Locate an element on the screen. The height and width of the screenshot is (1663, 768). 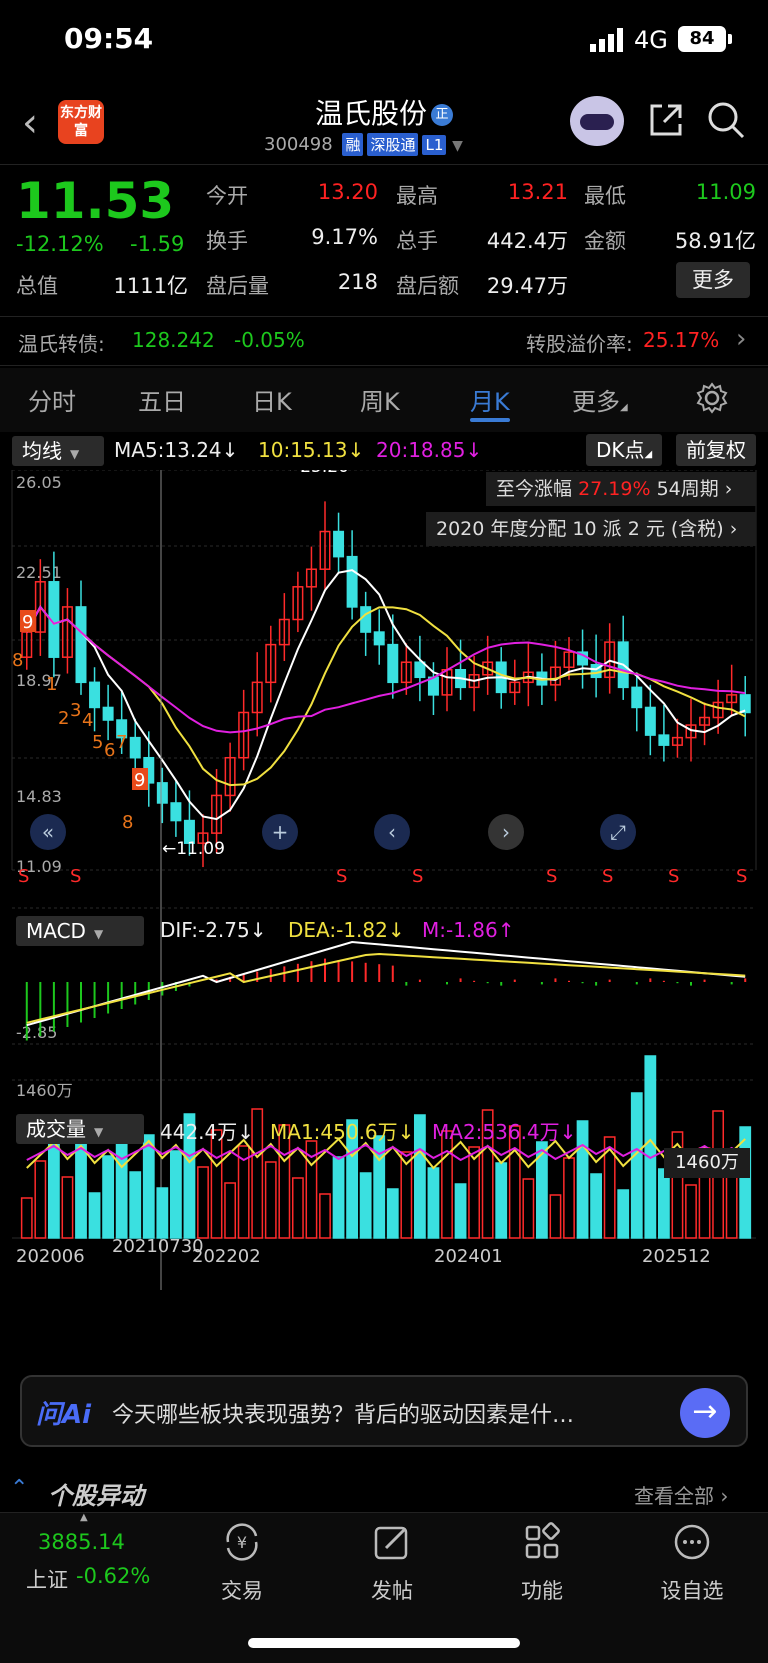
chevron-up-icon: ⌃ is located at coordinates (19, 1488).